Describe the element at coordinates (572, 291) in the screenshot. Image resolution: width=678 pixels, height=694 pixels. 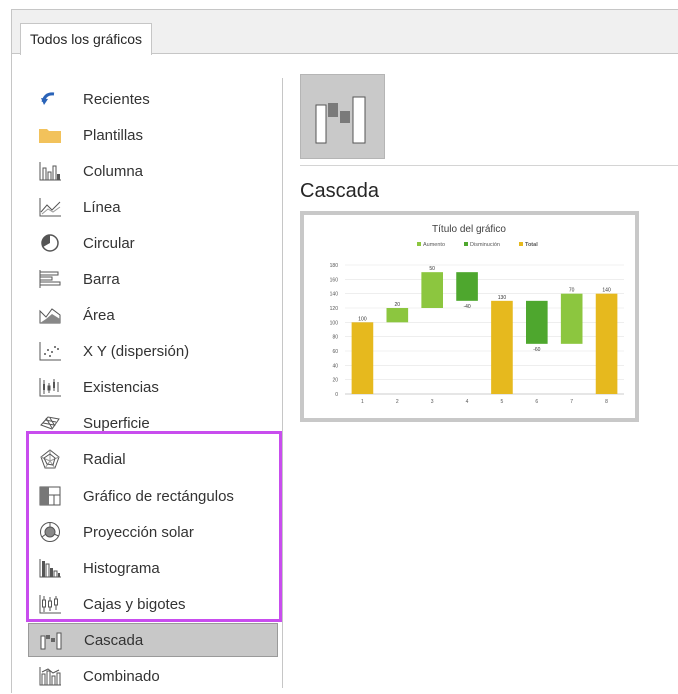
I see `data-label: 70` at that location.